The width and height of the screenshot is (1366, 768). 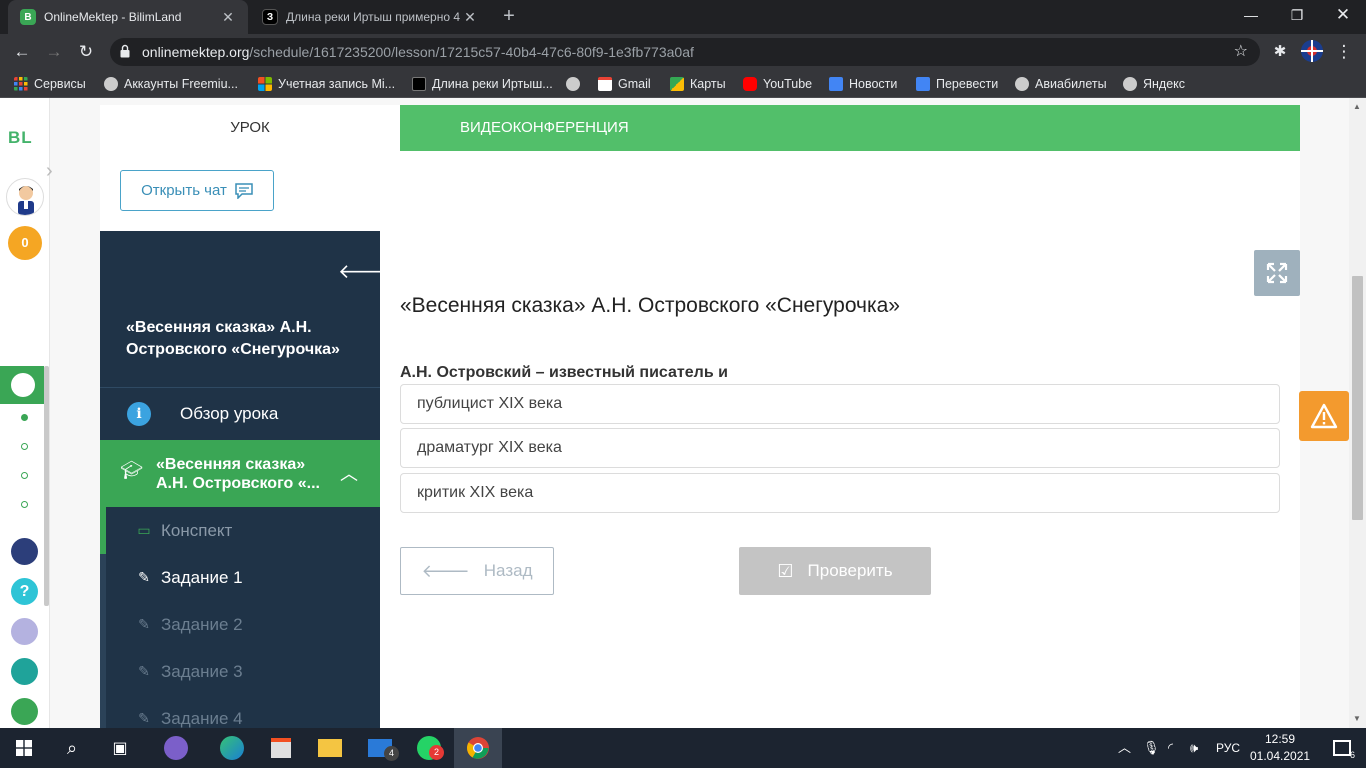 I want to click on bookmark-apps: Сервисы, so click(x=50, y=84).